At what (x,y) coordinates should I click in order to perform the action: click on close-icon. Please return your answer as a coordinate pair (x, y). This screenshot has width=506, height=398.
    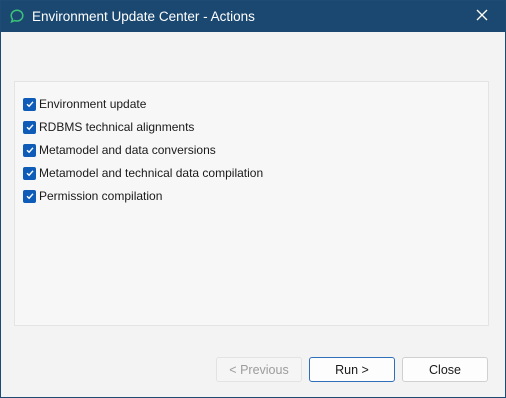
    Looking at the image, I should click on (482, 17).